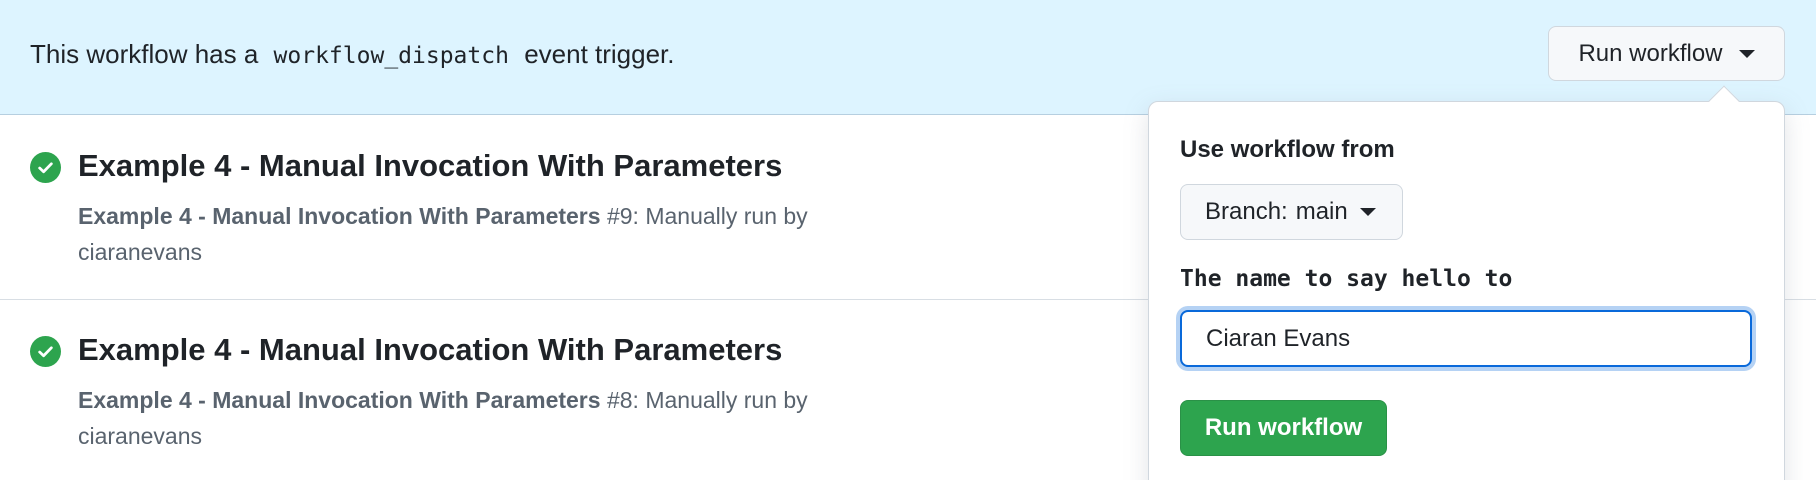 Image resolution: width=1816 pixels, height=480 pixels. Describe the element at coordinates (1246, 211) in the screenshot. I see `branch-prefix: Branch:` at that location.